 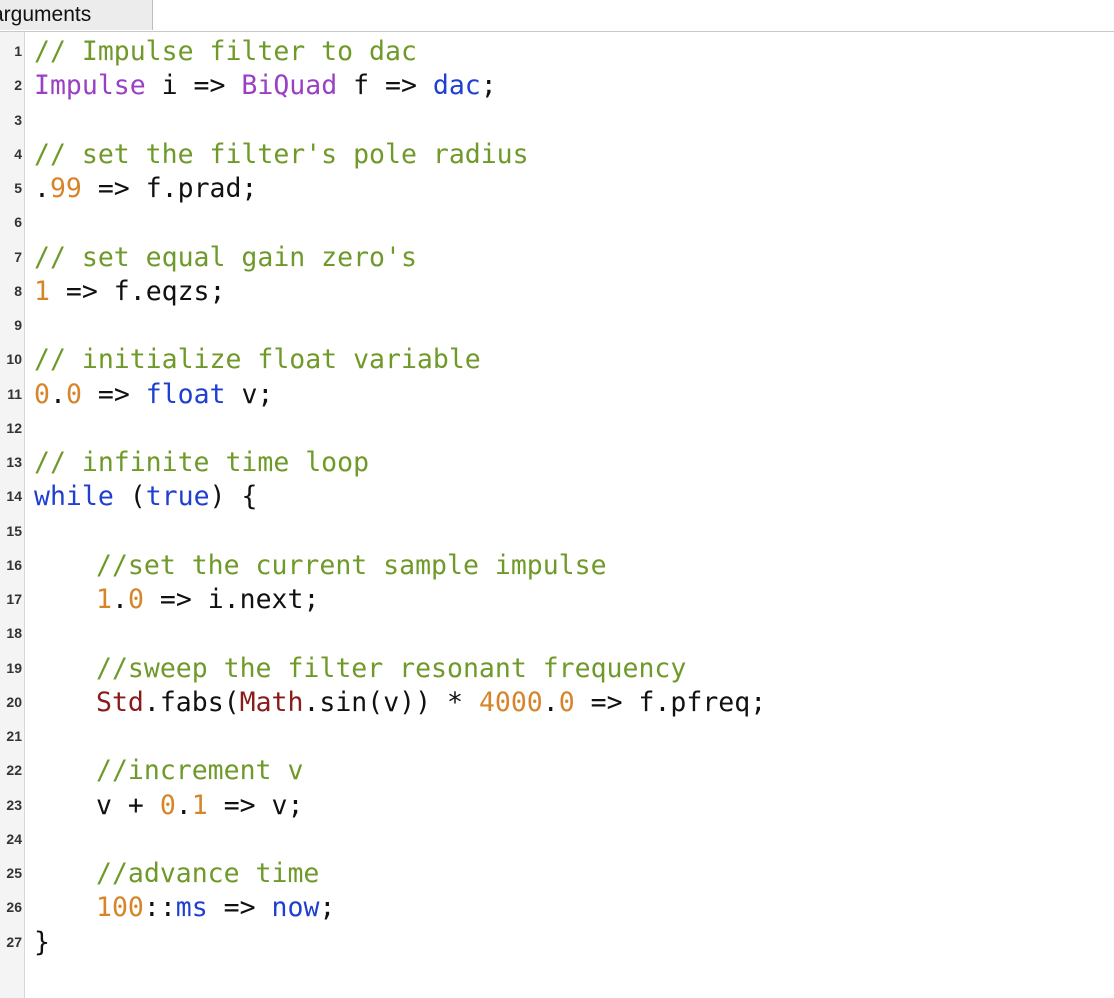 What do you see at coordinates (281, 154) in the screenshot?
I see `comment-token: // set the filter's pole radius` at bounding box center [281, 154].